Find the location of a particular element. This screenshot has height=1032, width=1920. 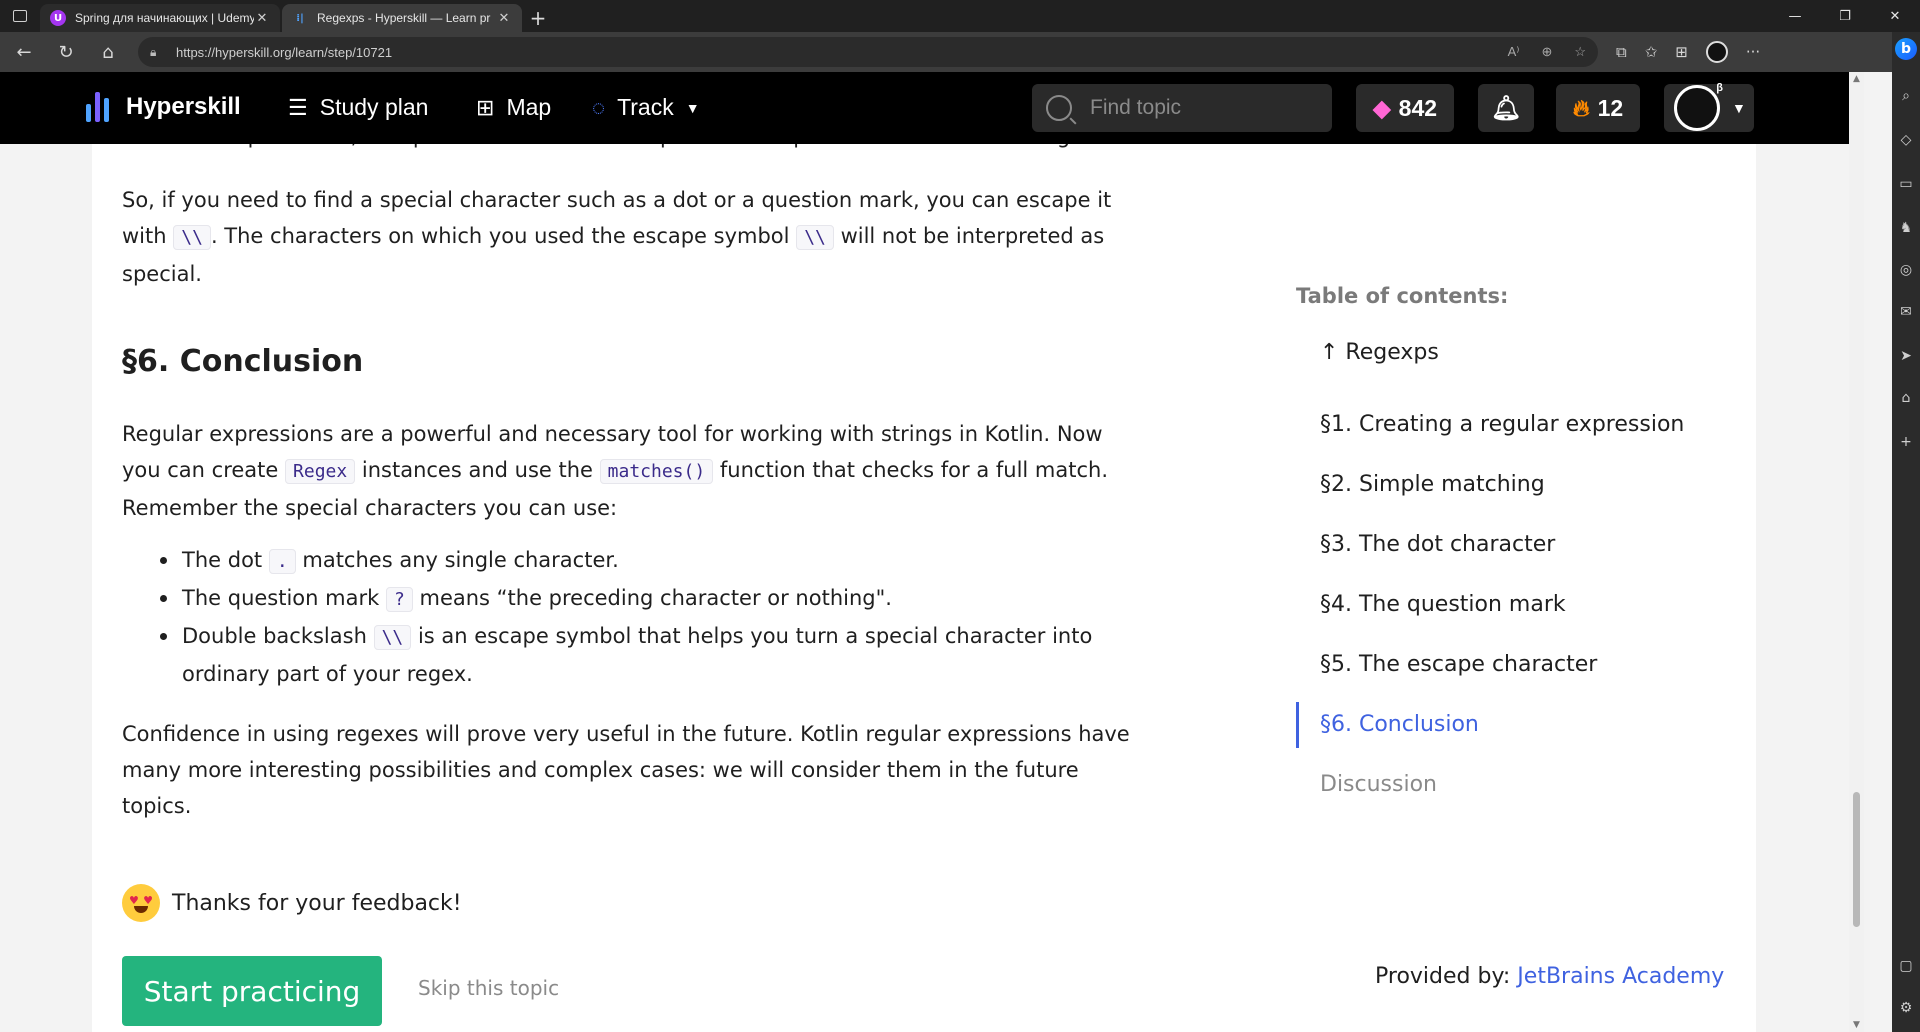

skip-topic-link: Skip this topic is located at coordinates (488, 988).